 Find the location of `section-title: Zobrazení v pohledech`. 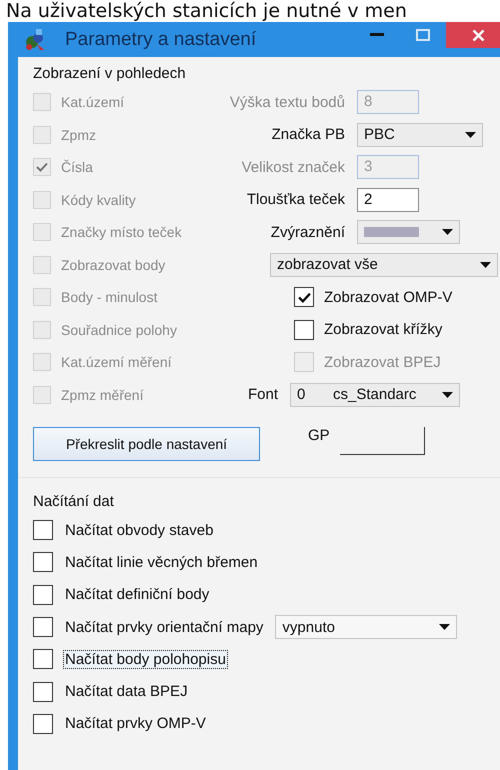

section-title: Zobrazení v pohledech is located at coordinates (110, 74).